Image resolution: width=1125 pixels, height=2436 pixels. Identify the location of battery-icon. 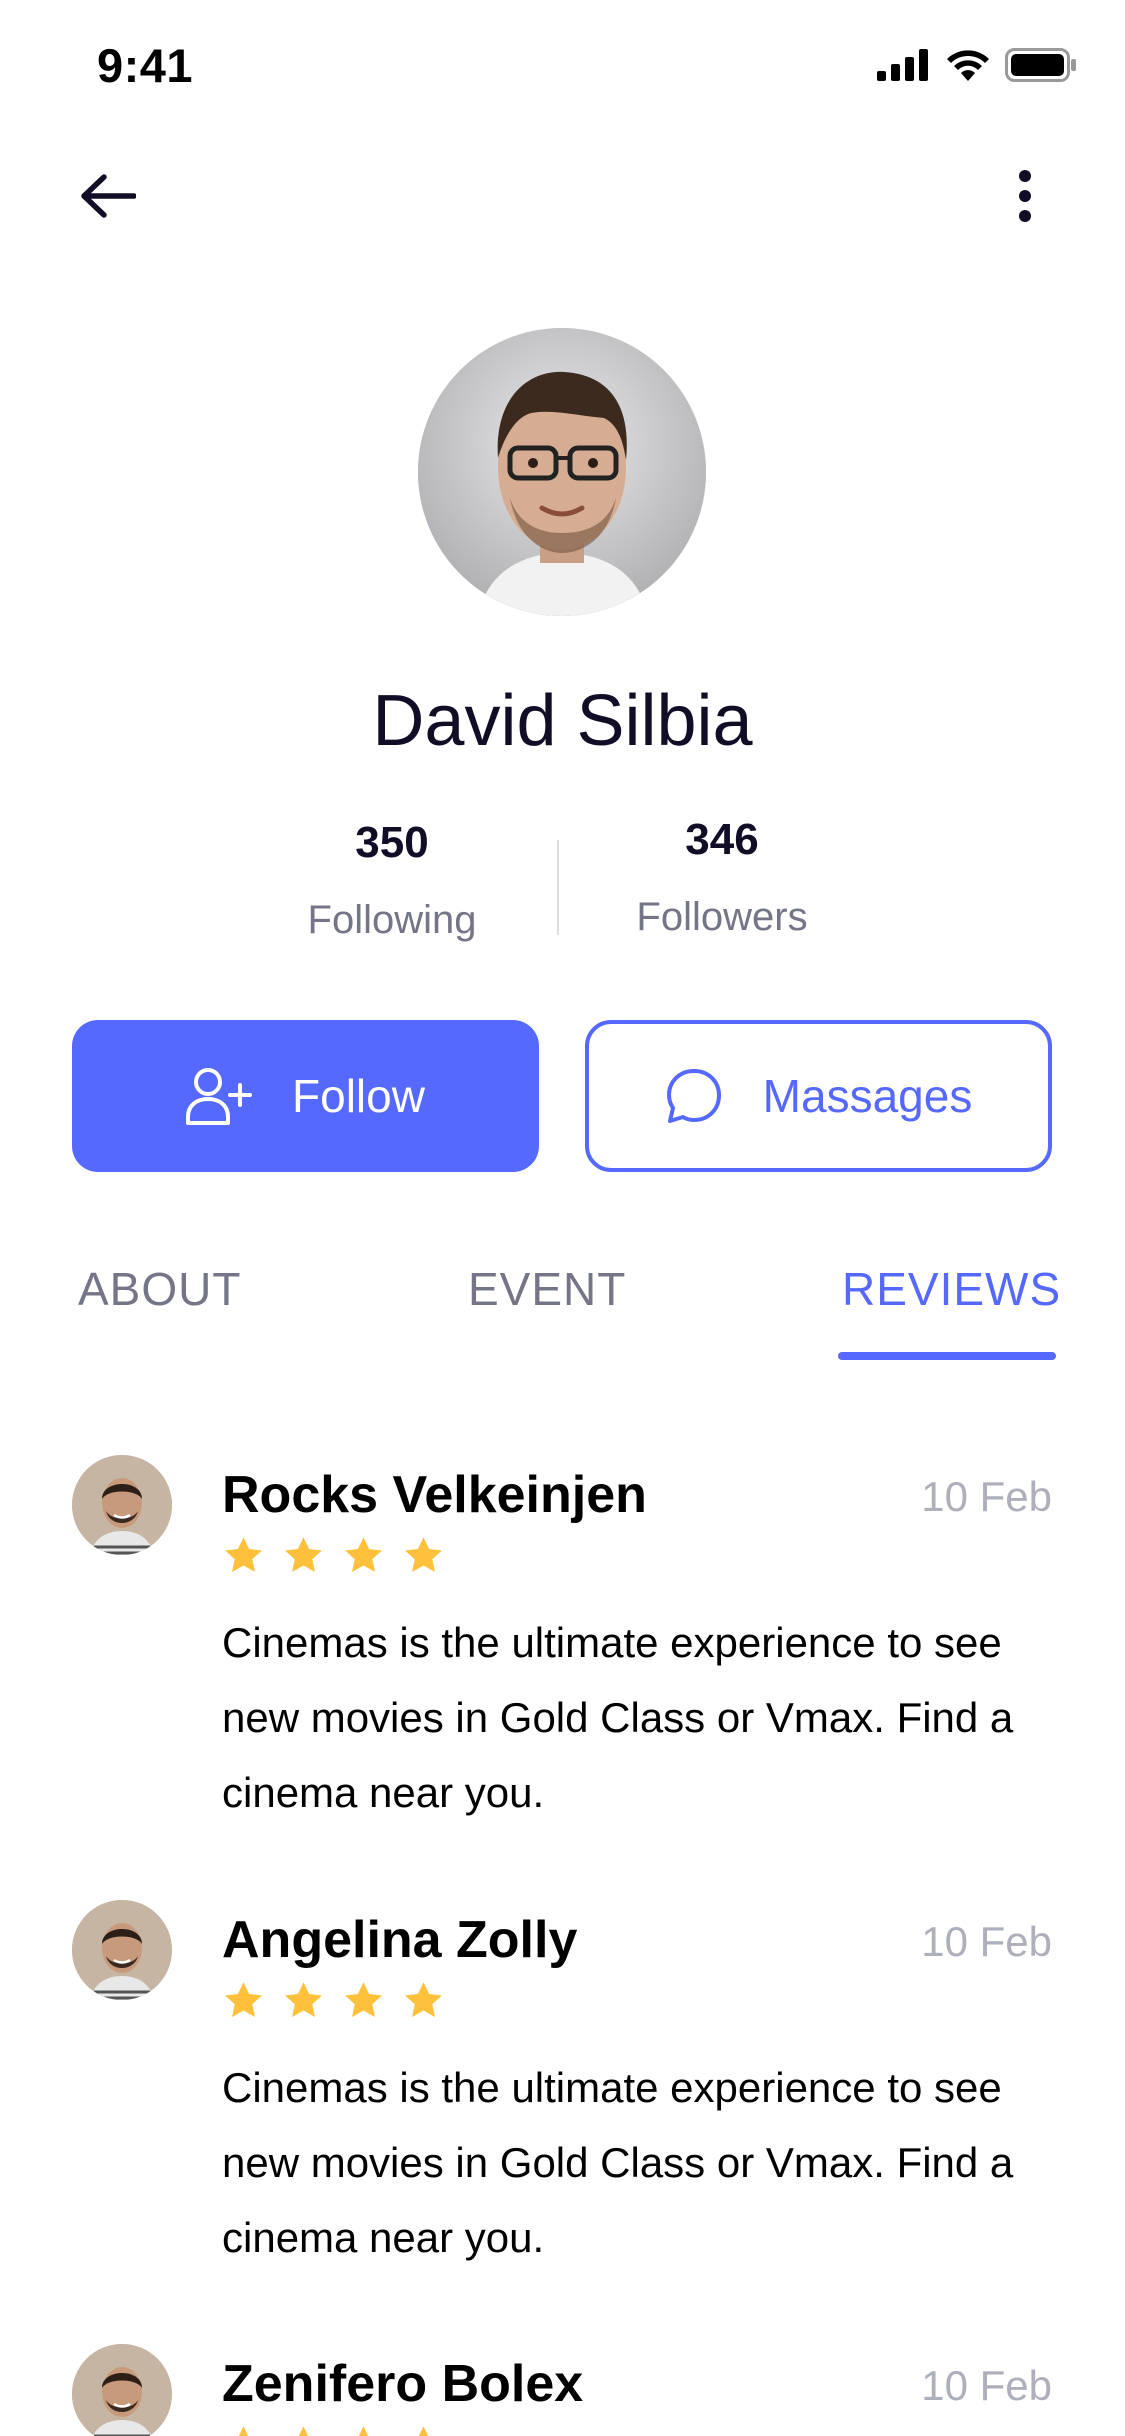
(1040, 65).